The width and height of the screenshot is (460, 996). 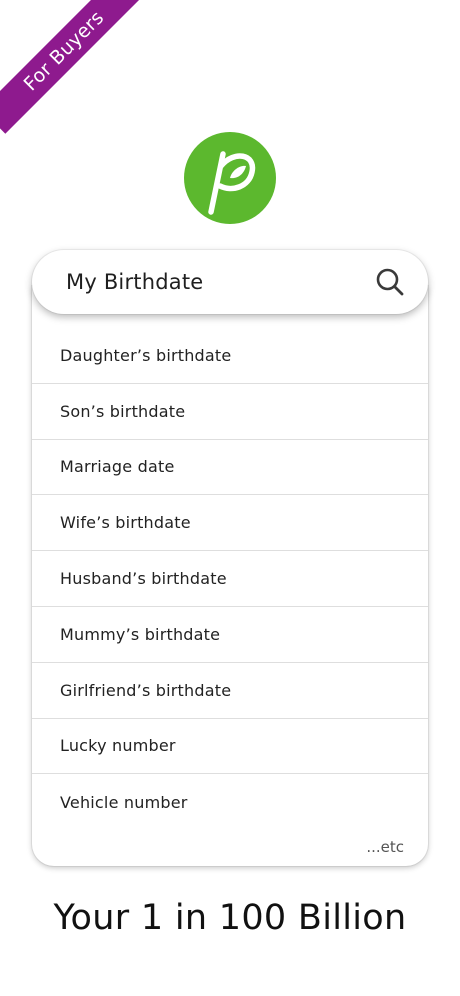 What do you see at coordinates (230, 523) in the screenshot?
I see `suggestion-item: Wife’s birthdate` at bounding box center [230, 523].